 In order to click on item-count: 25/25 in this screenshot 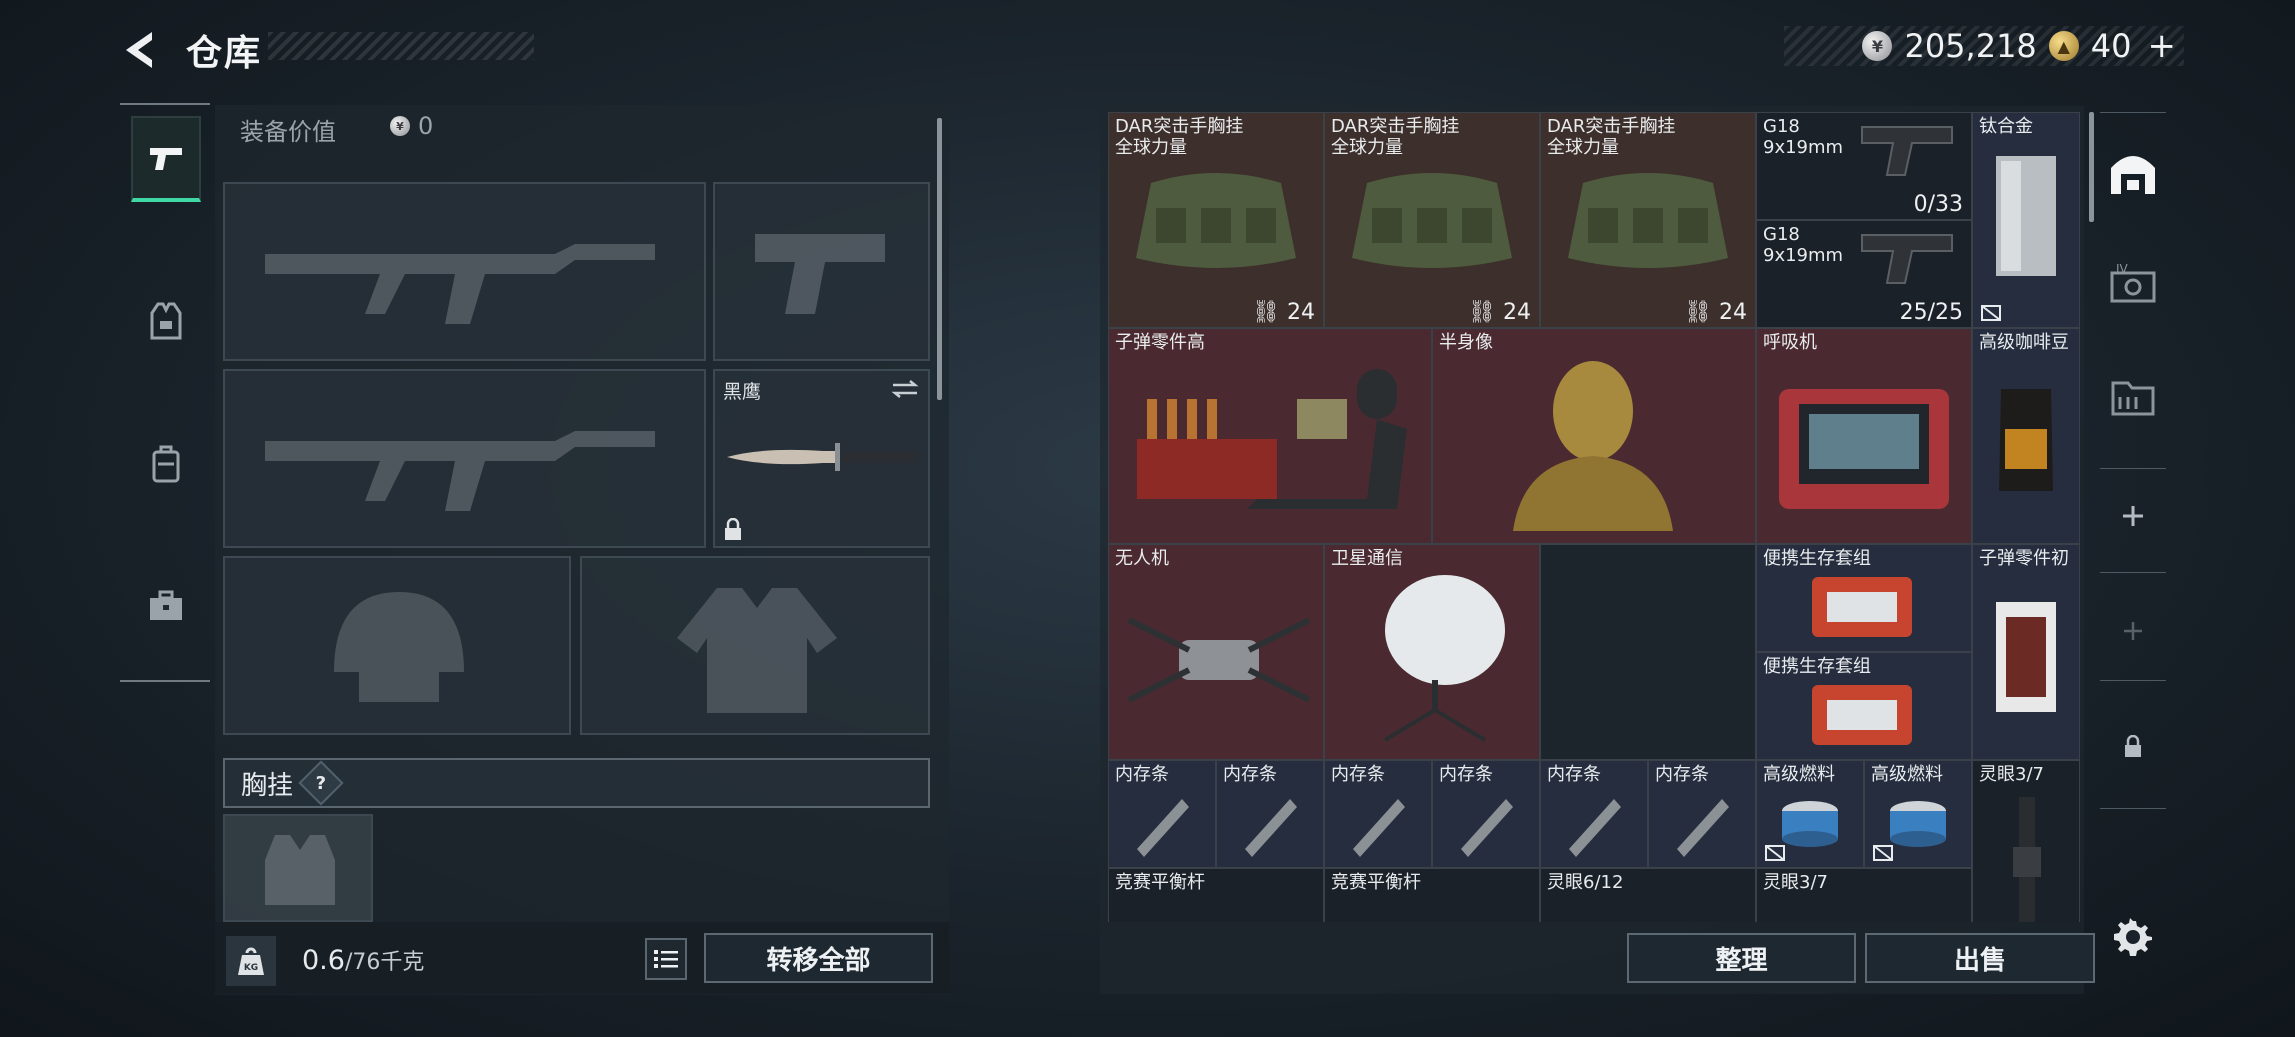, I will do `click(1931, 312)`.